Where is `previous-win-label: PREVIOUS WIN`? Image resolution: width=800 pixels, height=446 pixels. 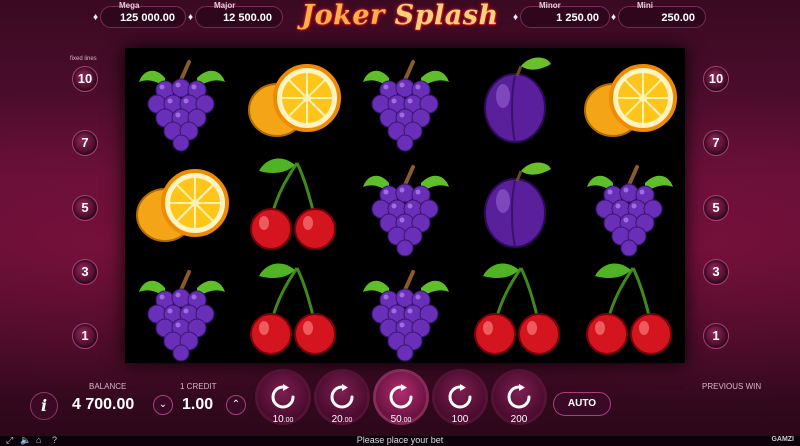
previous-win-label: PREVIOUS WIN is located at coordinates (732, 386).